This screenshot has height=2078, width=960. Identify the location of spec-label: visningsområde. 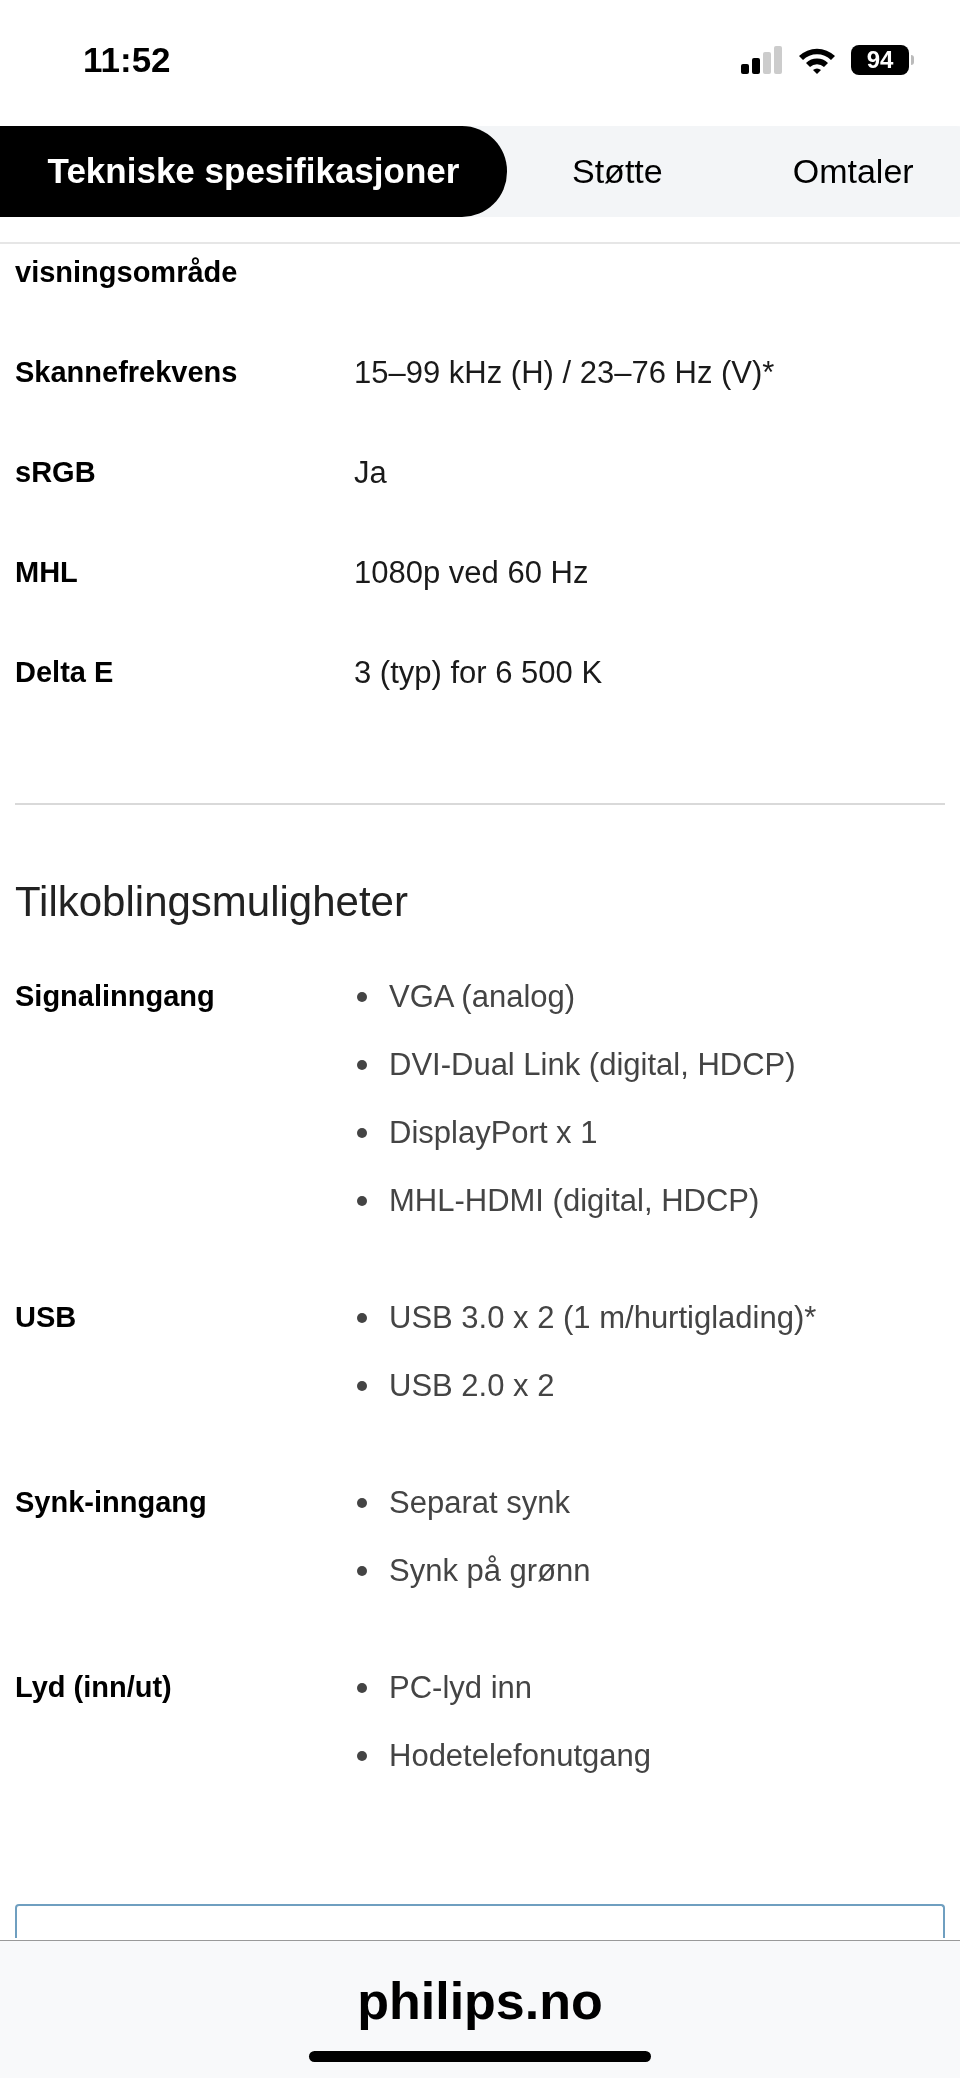
(126, 273).